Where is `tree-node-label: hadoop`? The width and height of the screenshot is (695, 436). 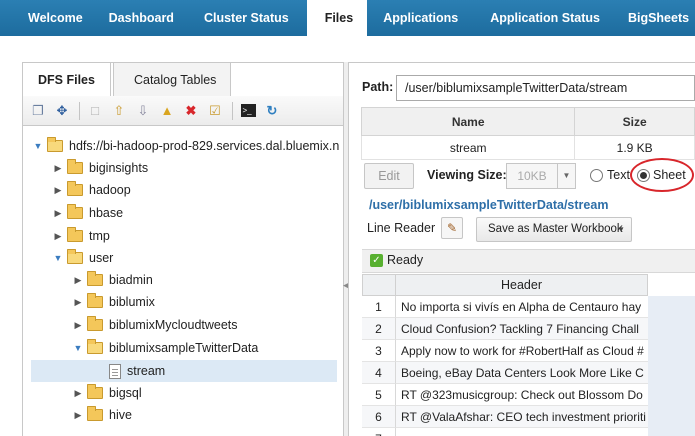 tree-node-label: hadoop is located at coordinates (110, 190).